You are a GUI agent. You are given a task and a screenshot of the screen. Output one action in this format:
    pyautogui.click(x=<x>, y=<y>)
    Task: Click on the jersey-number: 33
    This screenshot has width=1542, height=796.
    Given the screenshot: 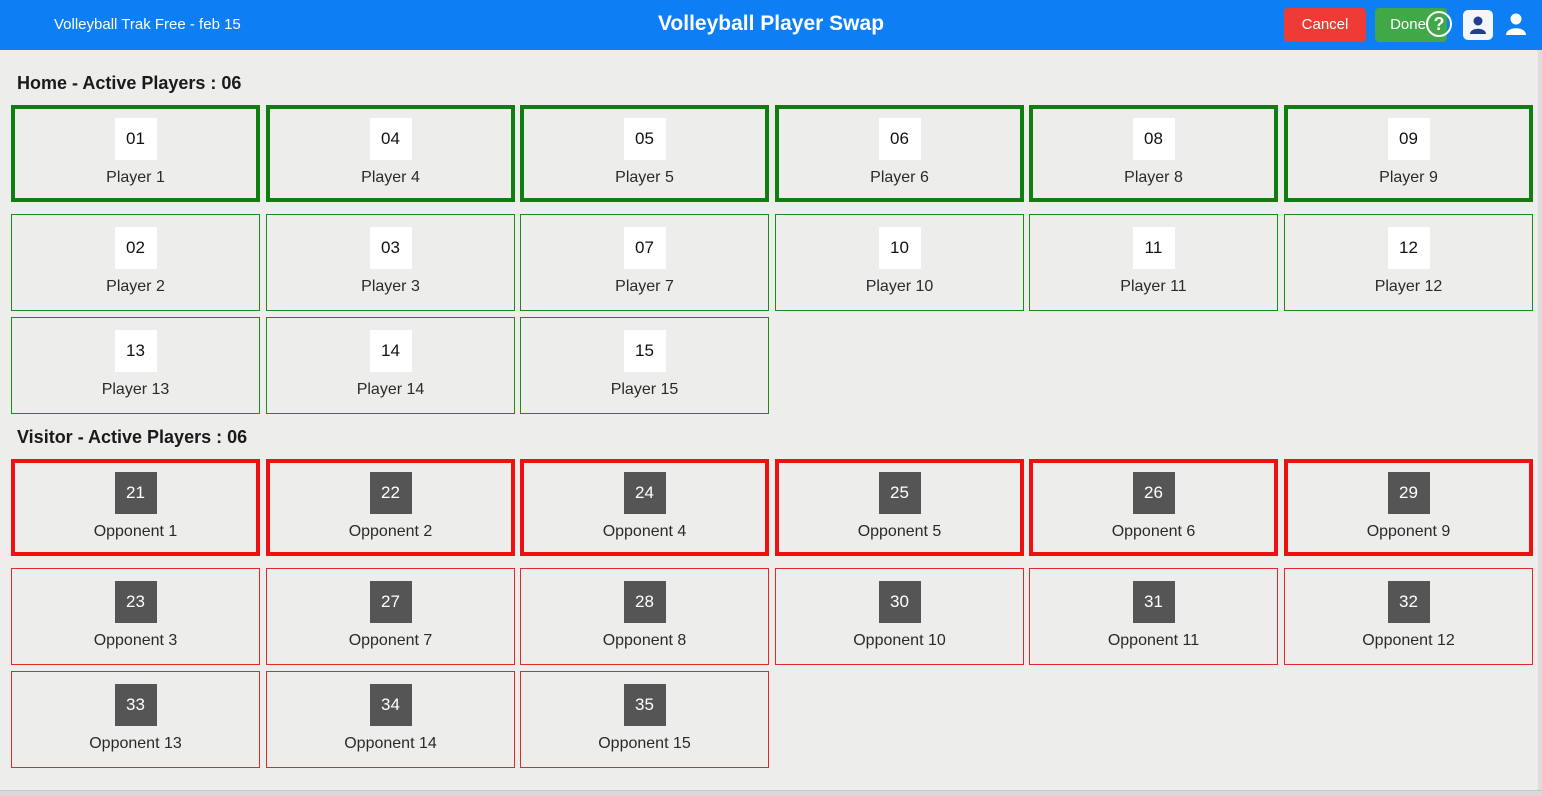 What is the action you would take?
    pyautogui.click(x=135, y=705)
    